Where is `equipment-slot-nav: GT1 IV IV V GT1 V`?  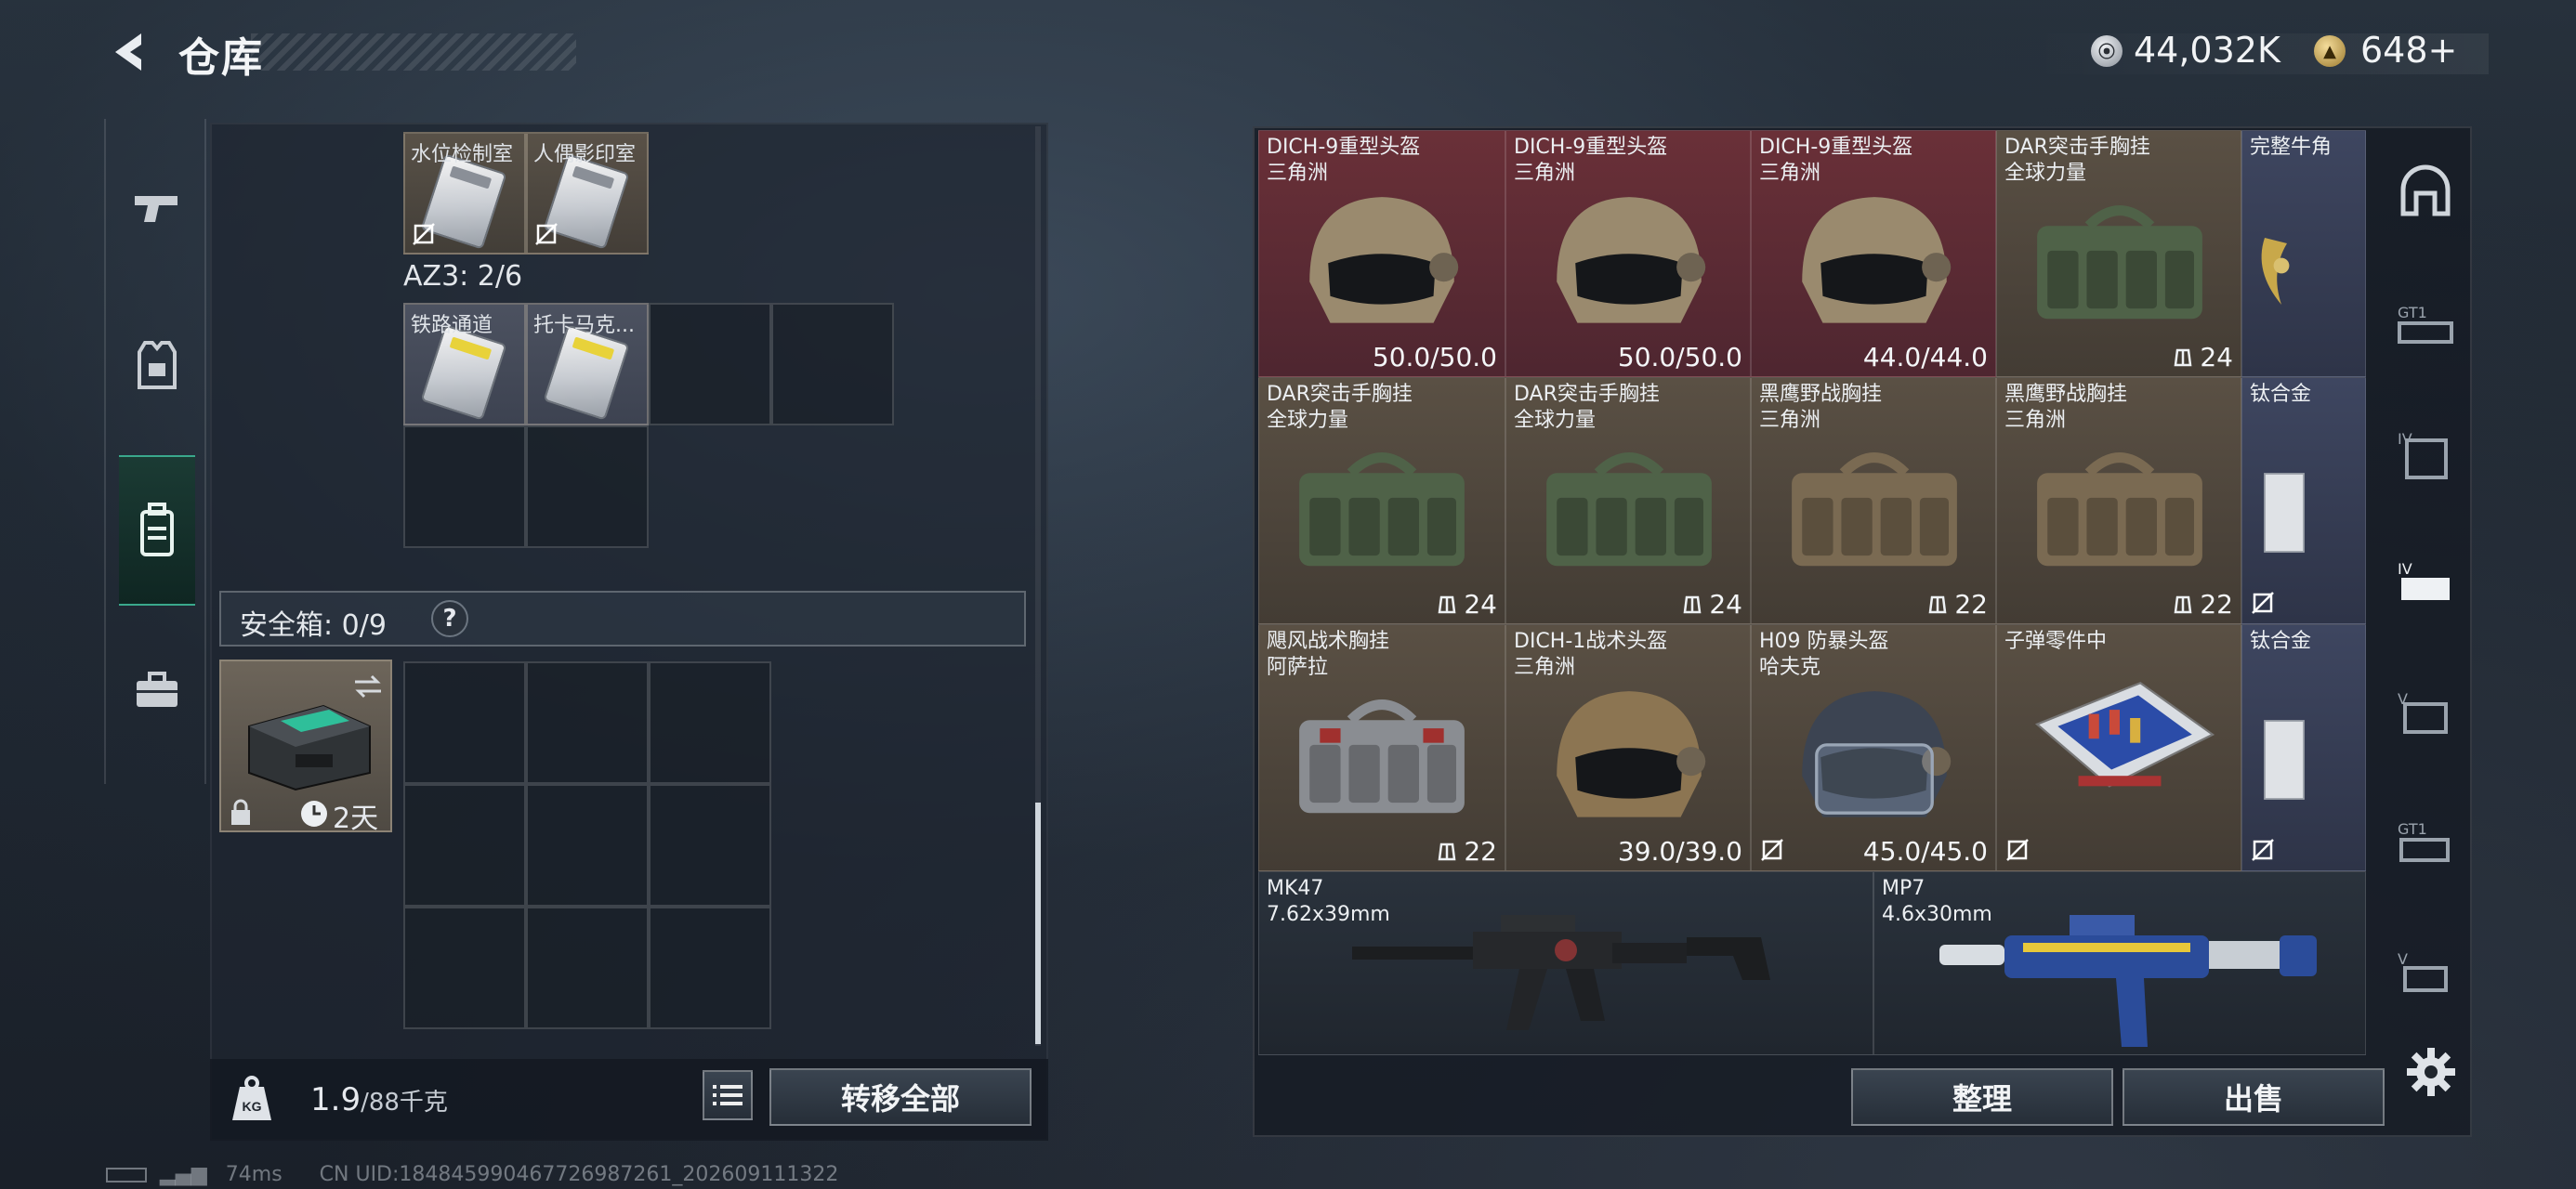
equipment-slot-nav: GT1 IV IV V GT1 V is located at coordinates (2423, 572).